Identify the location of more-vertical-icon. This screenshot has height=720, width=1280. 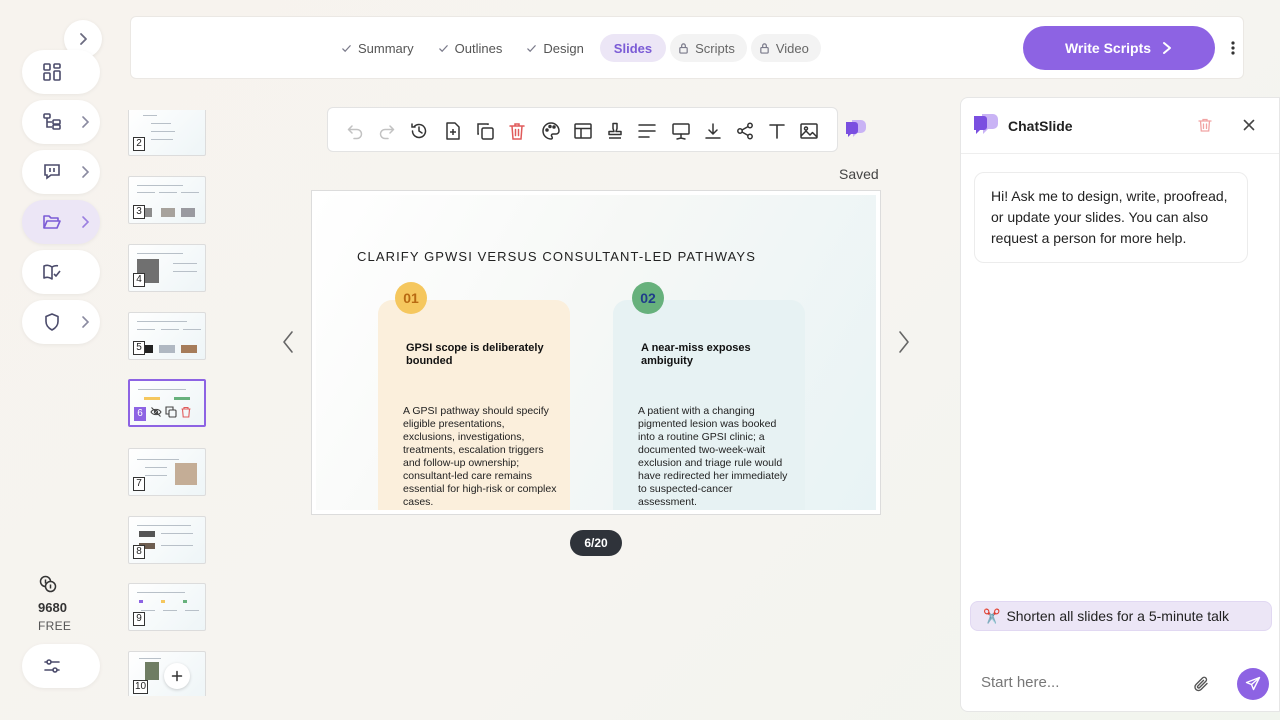
(1233, 48).